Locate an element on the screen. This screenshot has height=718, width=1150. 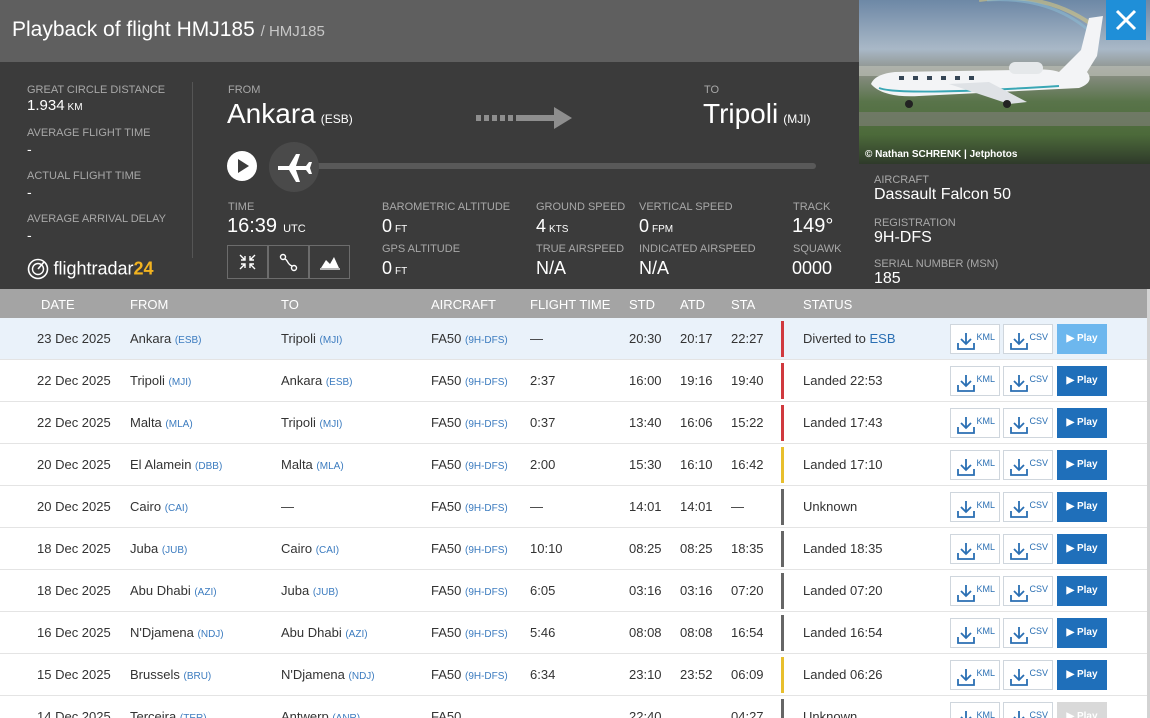
row-sta: 15:22 is located at coordinates (747, 422).